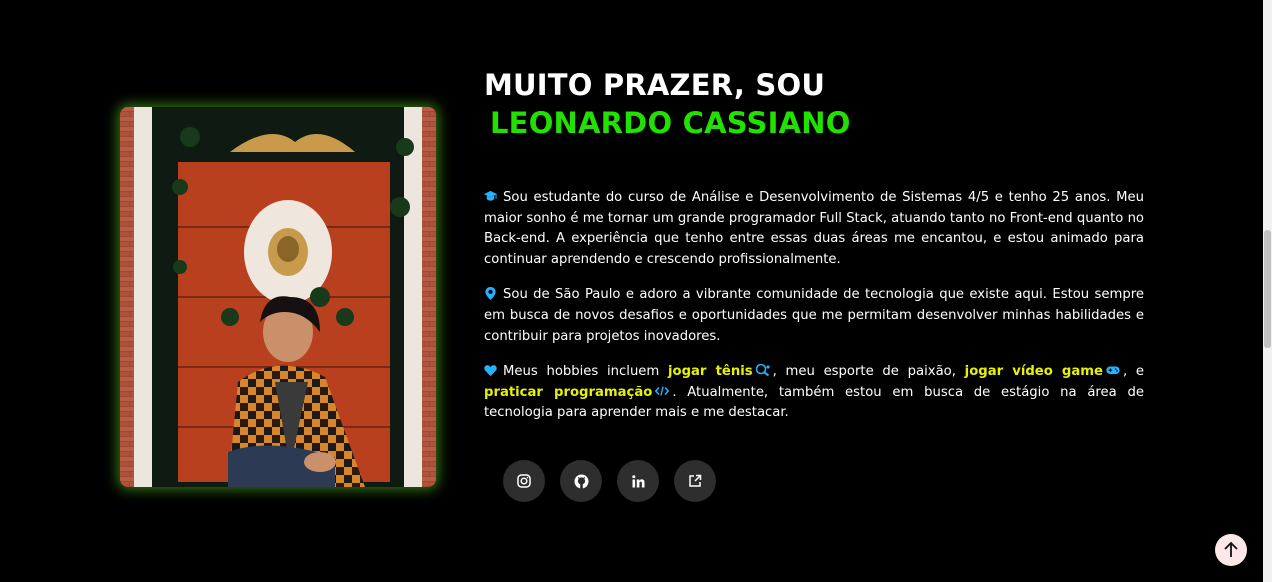 Image resolution: width=1272 pixels, height=582 pixels. I want to click on scroll-to-top-button, so click(1231, 550).